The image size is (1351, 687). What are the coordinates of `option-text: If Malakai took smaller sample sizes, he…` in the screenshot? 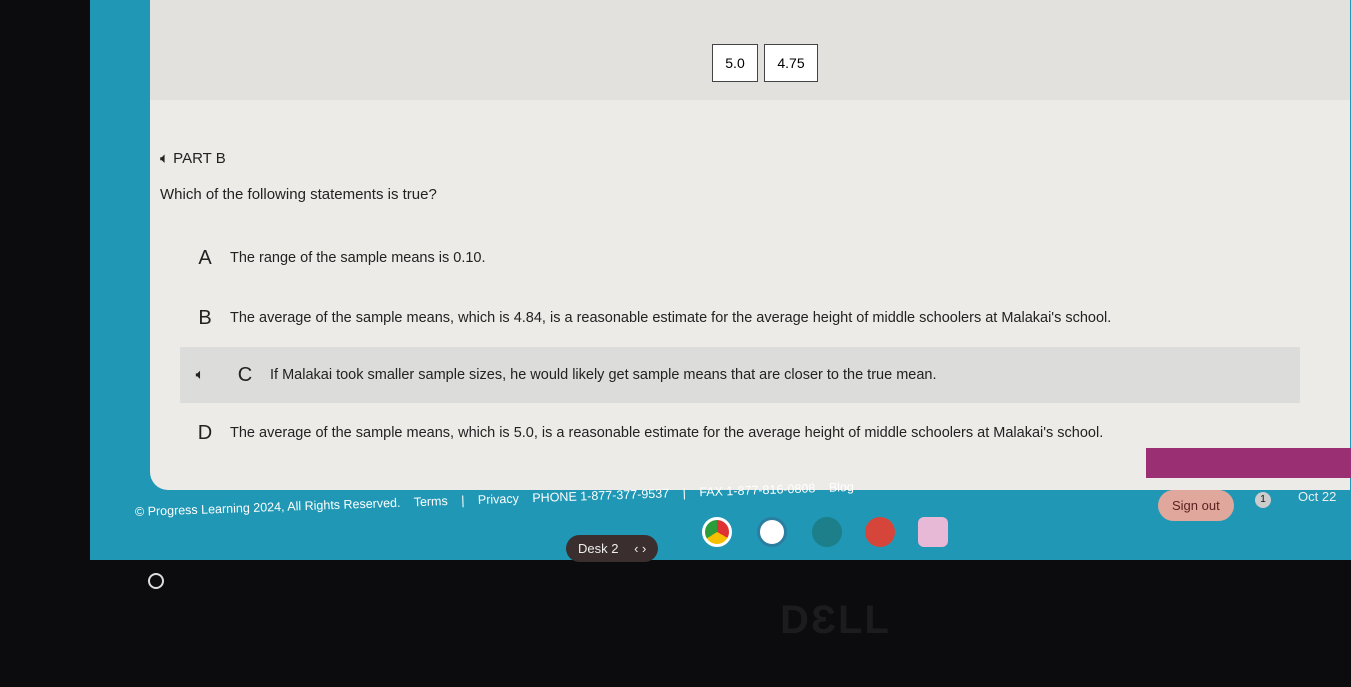 It's located at (603, 375).